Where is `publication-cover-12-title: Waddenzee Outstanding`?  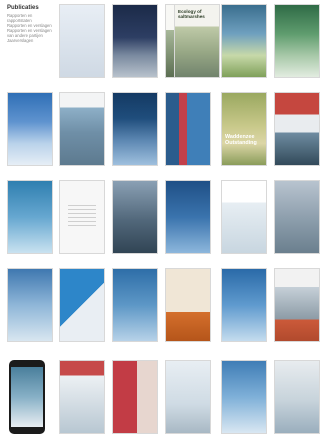
publication-cover-12-title: Waddenzee Outstanding is located at coordinates (241, 140).